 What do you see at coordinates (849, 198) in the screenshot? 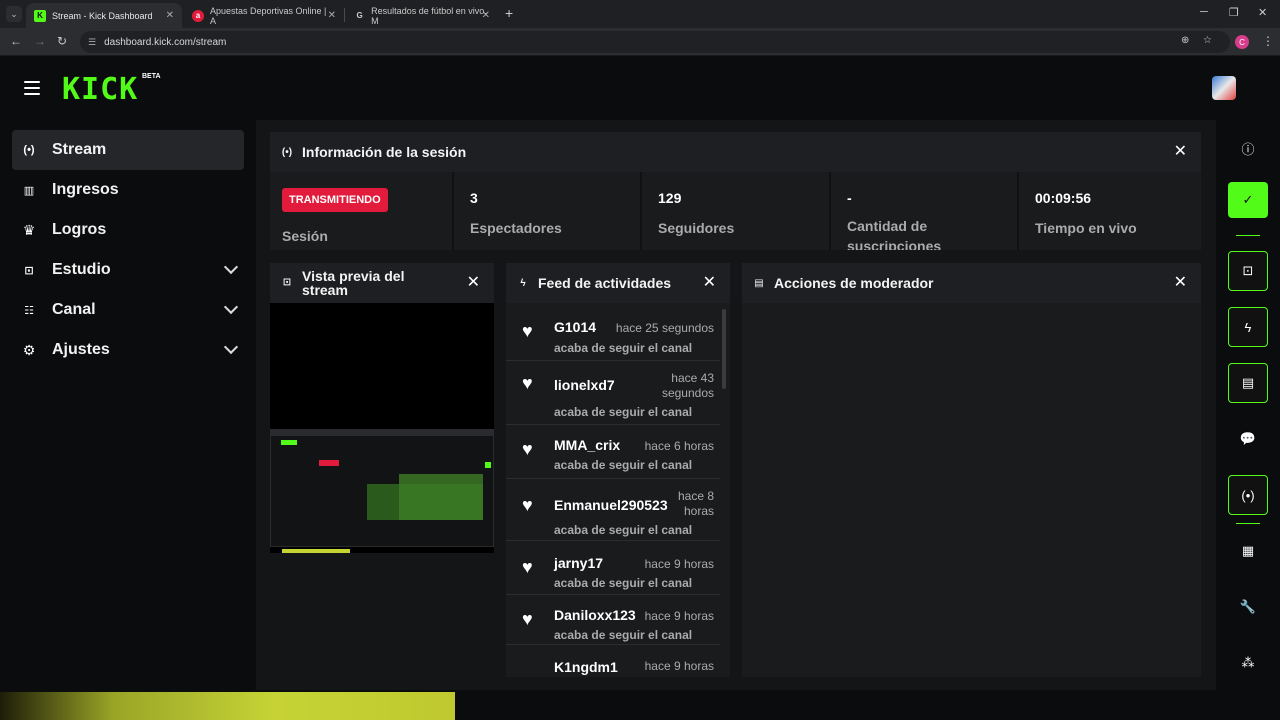
I see `stat-value: -` at bounding box center [849, 198].